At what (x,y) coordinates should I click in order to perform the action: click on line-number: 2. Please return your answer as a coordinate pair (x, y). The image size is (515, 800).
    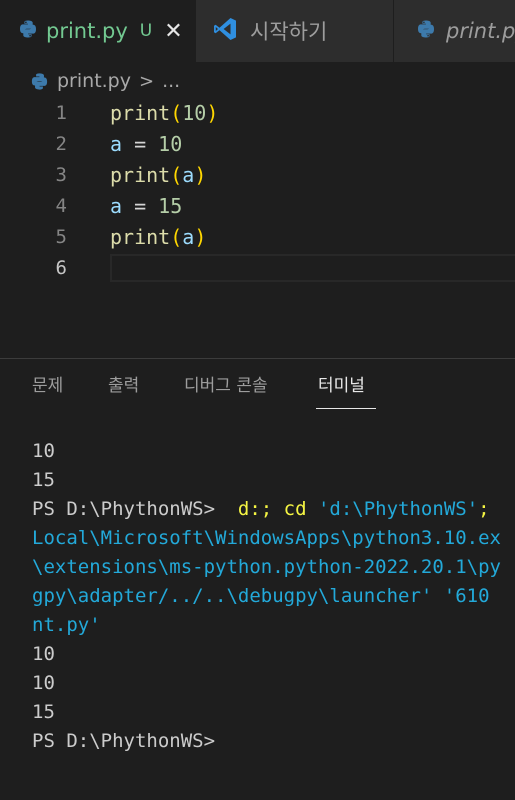
    Looking at the image, I should click on (61, 144).